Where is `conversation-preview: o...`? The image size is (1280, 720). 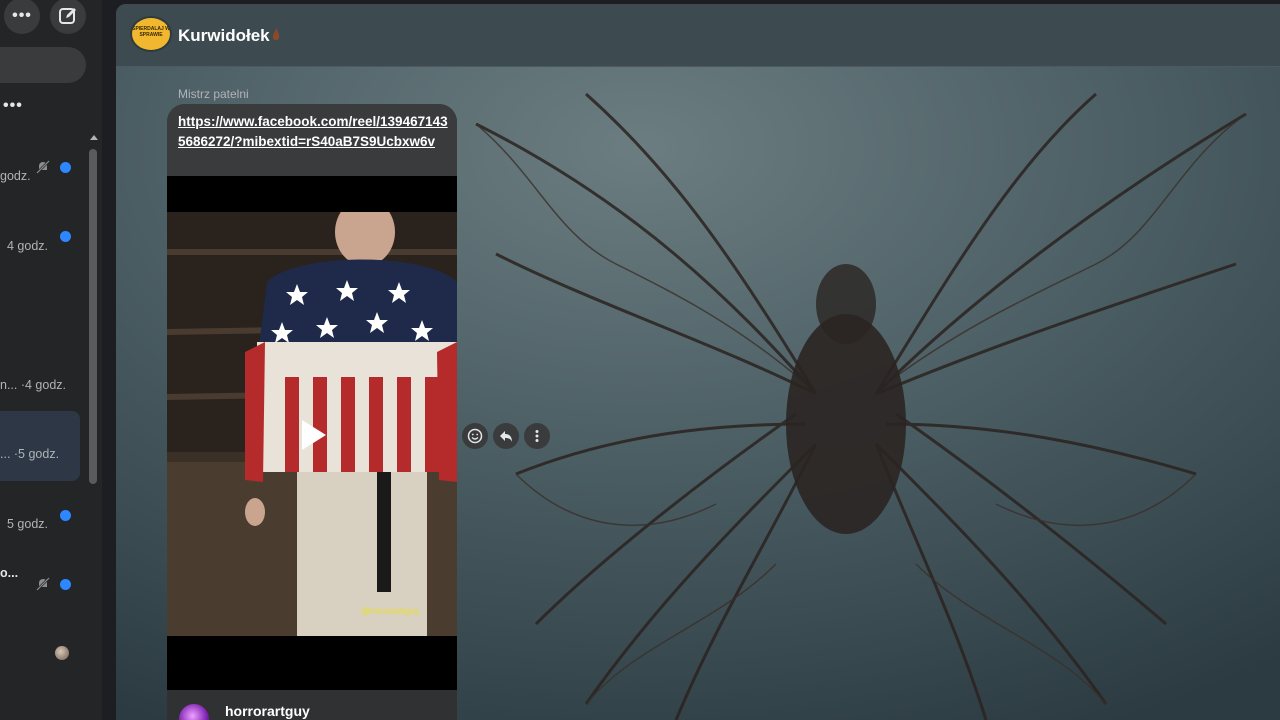 conversation-preview: o... is located at coordinates (9, 573).